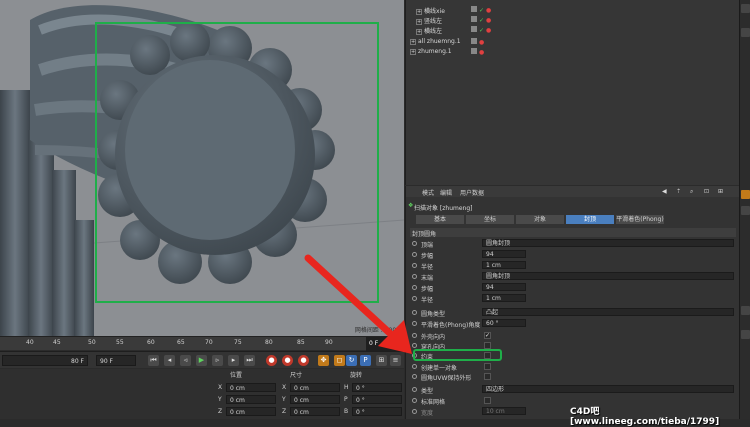 Image resolution: width=750 pixels, height=427 pixels. What do you see at coordinates (574, 367) in the screenshot?
I see `param-row: 创建单一对象` at bounding box center [574, 367].